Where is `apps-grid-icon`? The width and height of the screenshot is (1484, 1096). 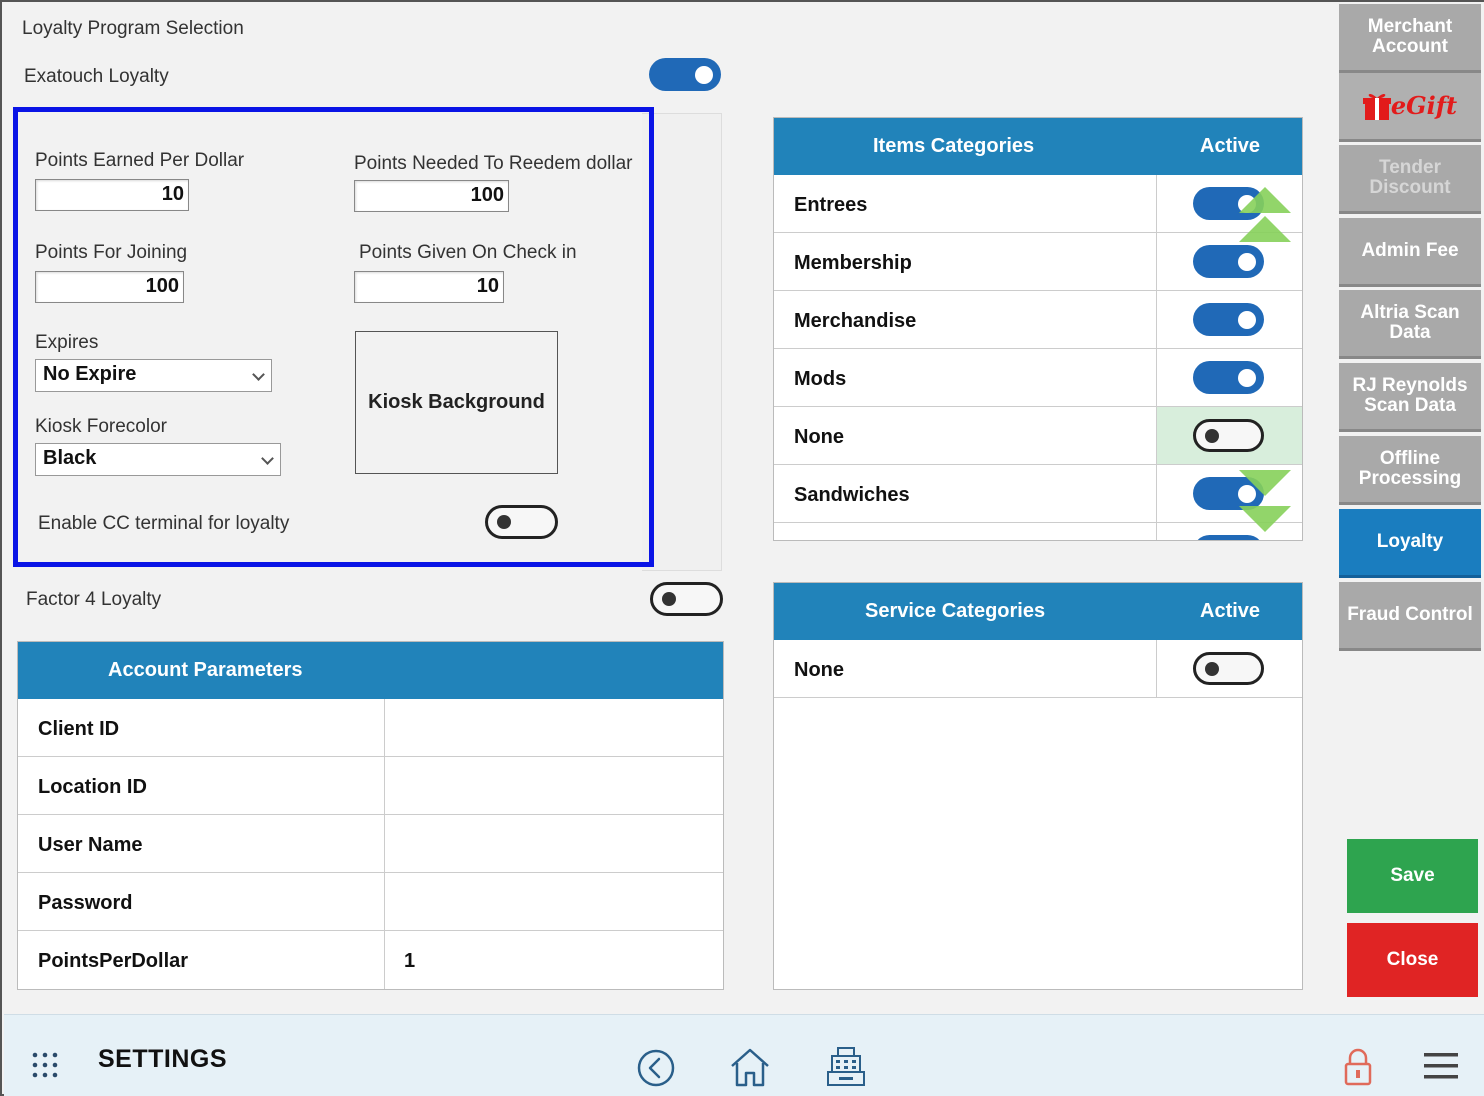
apps-grid-icon is located at coordinates (46, 1066).